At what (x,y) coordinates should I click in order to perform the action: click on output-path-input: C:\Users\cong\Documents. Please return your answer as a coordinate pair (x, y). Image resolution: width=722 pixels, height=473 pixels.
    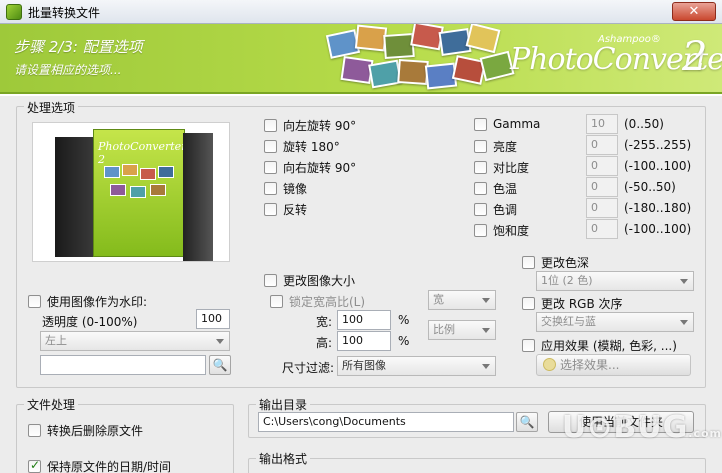
    Looking at the image, I should click on (386, 422).